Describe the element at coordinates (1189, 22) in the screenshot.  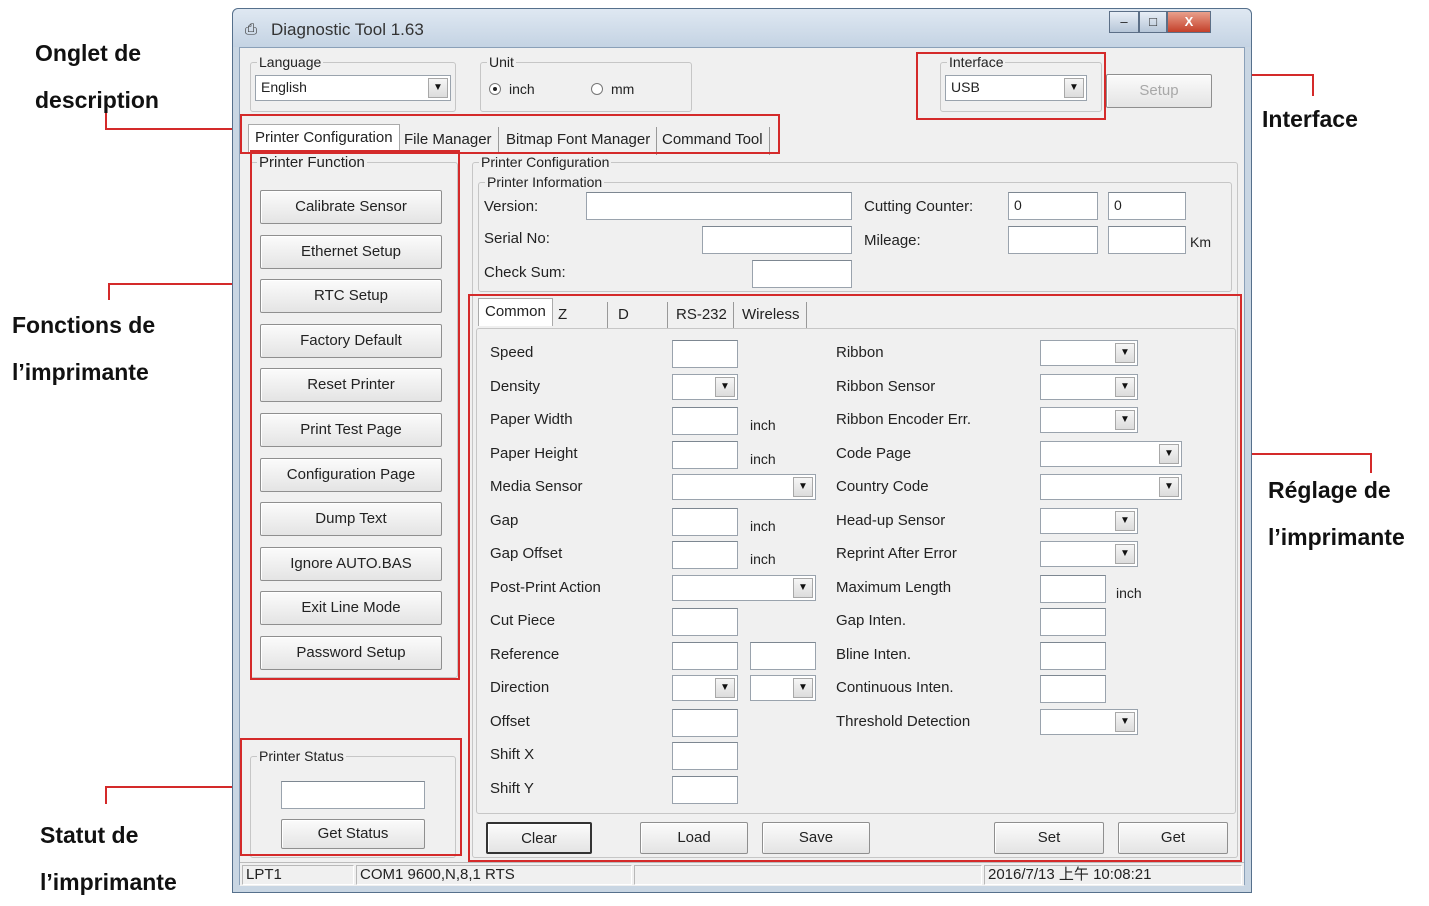
I see `close-button: X` at that location.